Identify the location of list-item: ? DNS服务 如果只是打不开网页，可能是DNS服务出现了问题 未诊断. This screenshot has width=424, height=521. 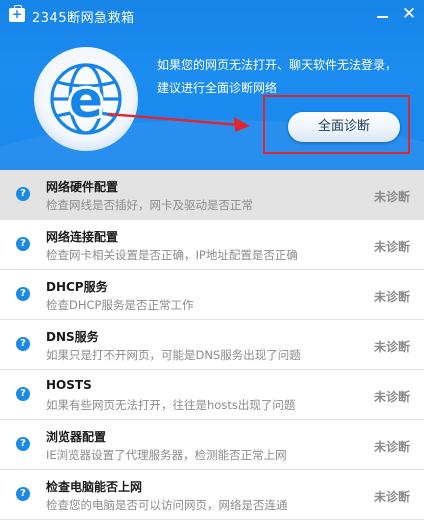
(212, 345).